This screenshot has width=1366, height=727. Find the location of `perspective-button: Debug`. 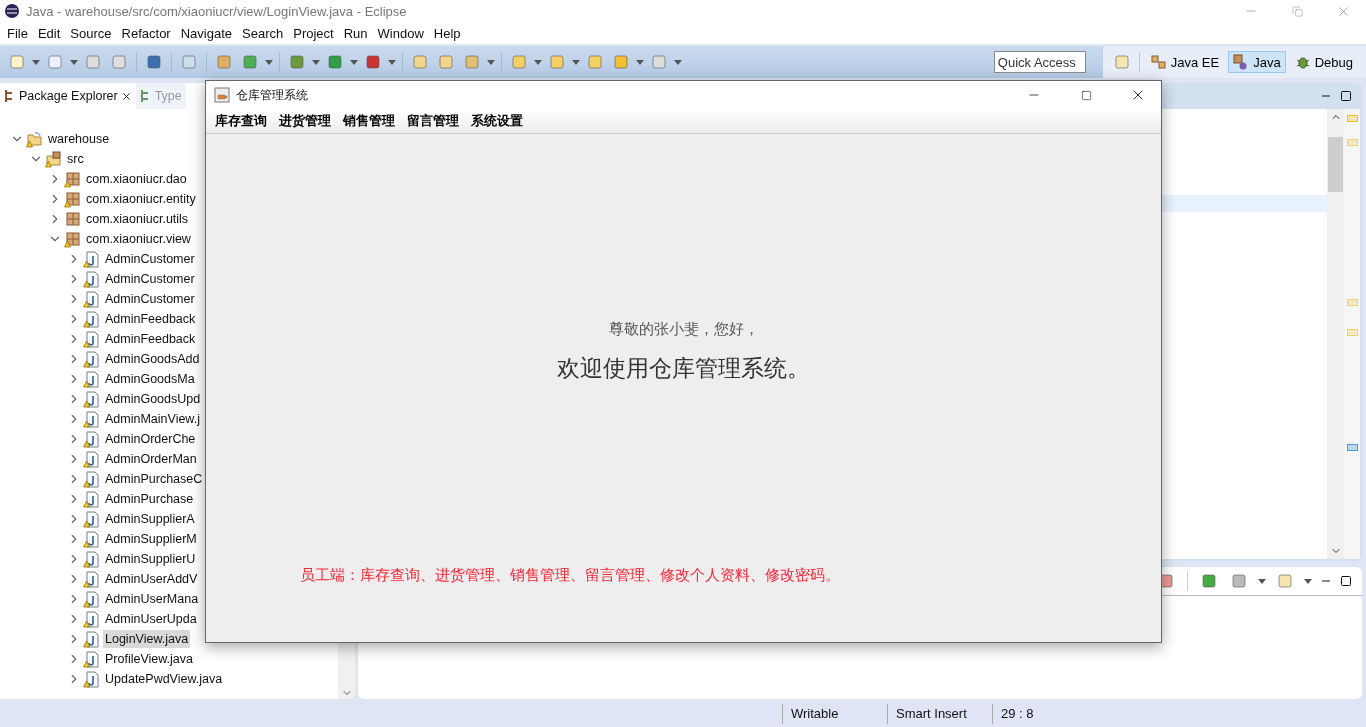

perspective-button: Debug is located at coordinates (1323, 62).